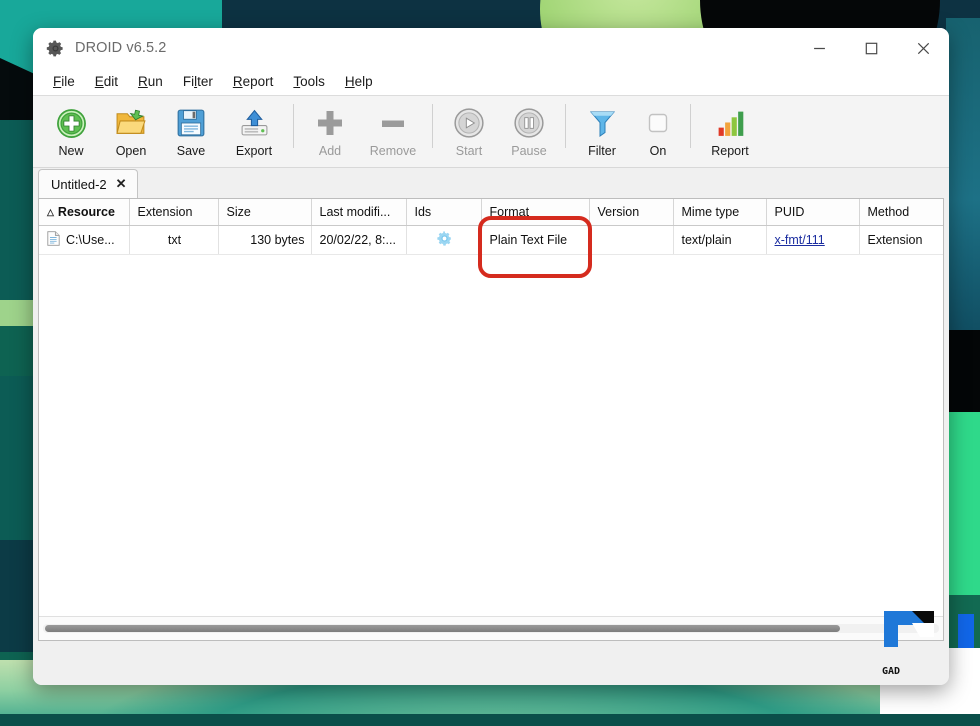 Image resolution: width=980 pixels, height=726 pixels. I want to click on add-button: Add, so click(330, 130).